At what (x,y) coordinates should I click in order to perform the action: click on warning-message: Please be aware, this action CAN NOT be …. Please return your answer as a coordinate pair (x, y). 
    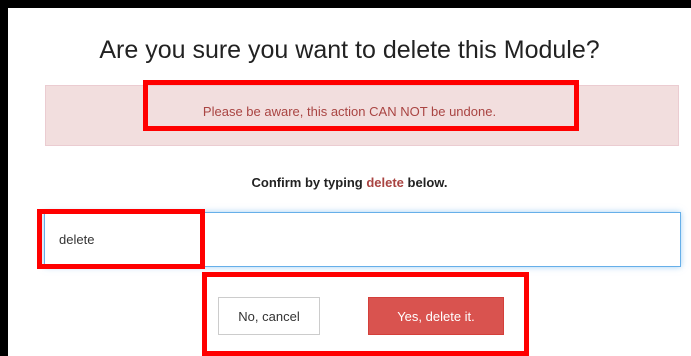
    Looking at the image, I should click on (349, 111).